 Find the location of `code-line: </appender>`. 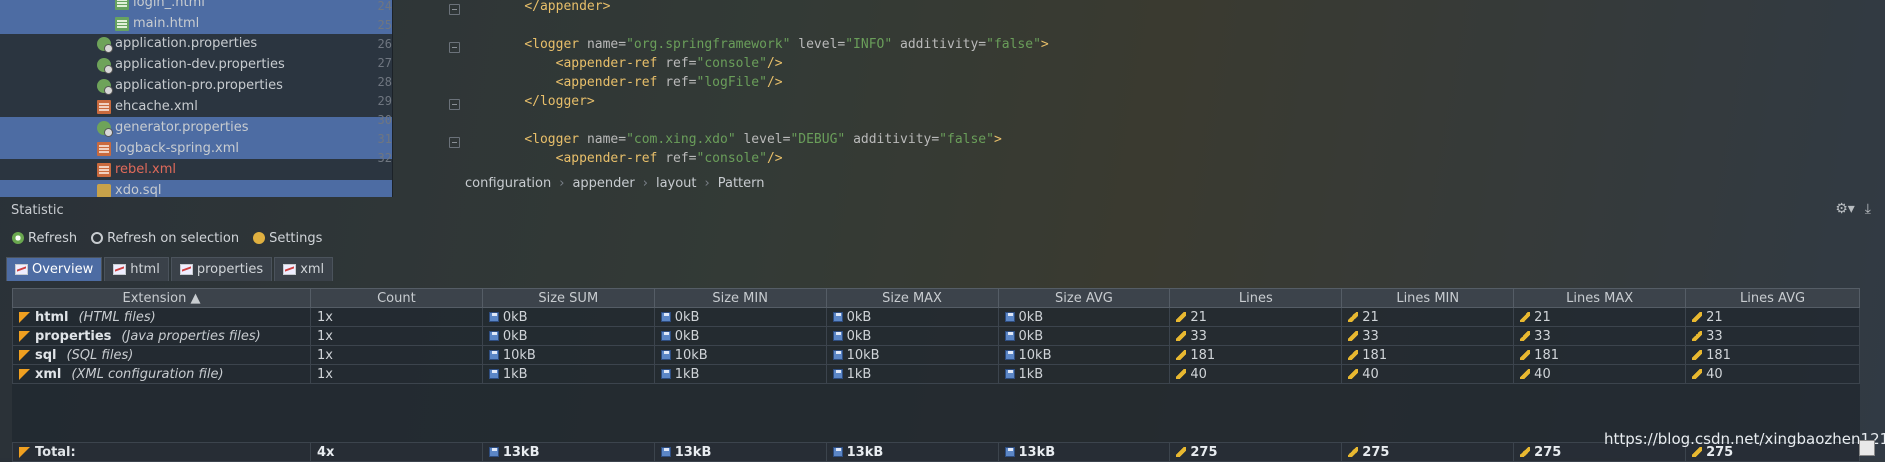

code-line: </appender> is located at coordinates (551, 9).